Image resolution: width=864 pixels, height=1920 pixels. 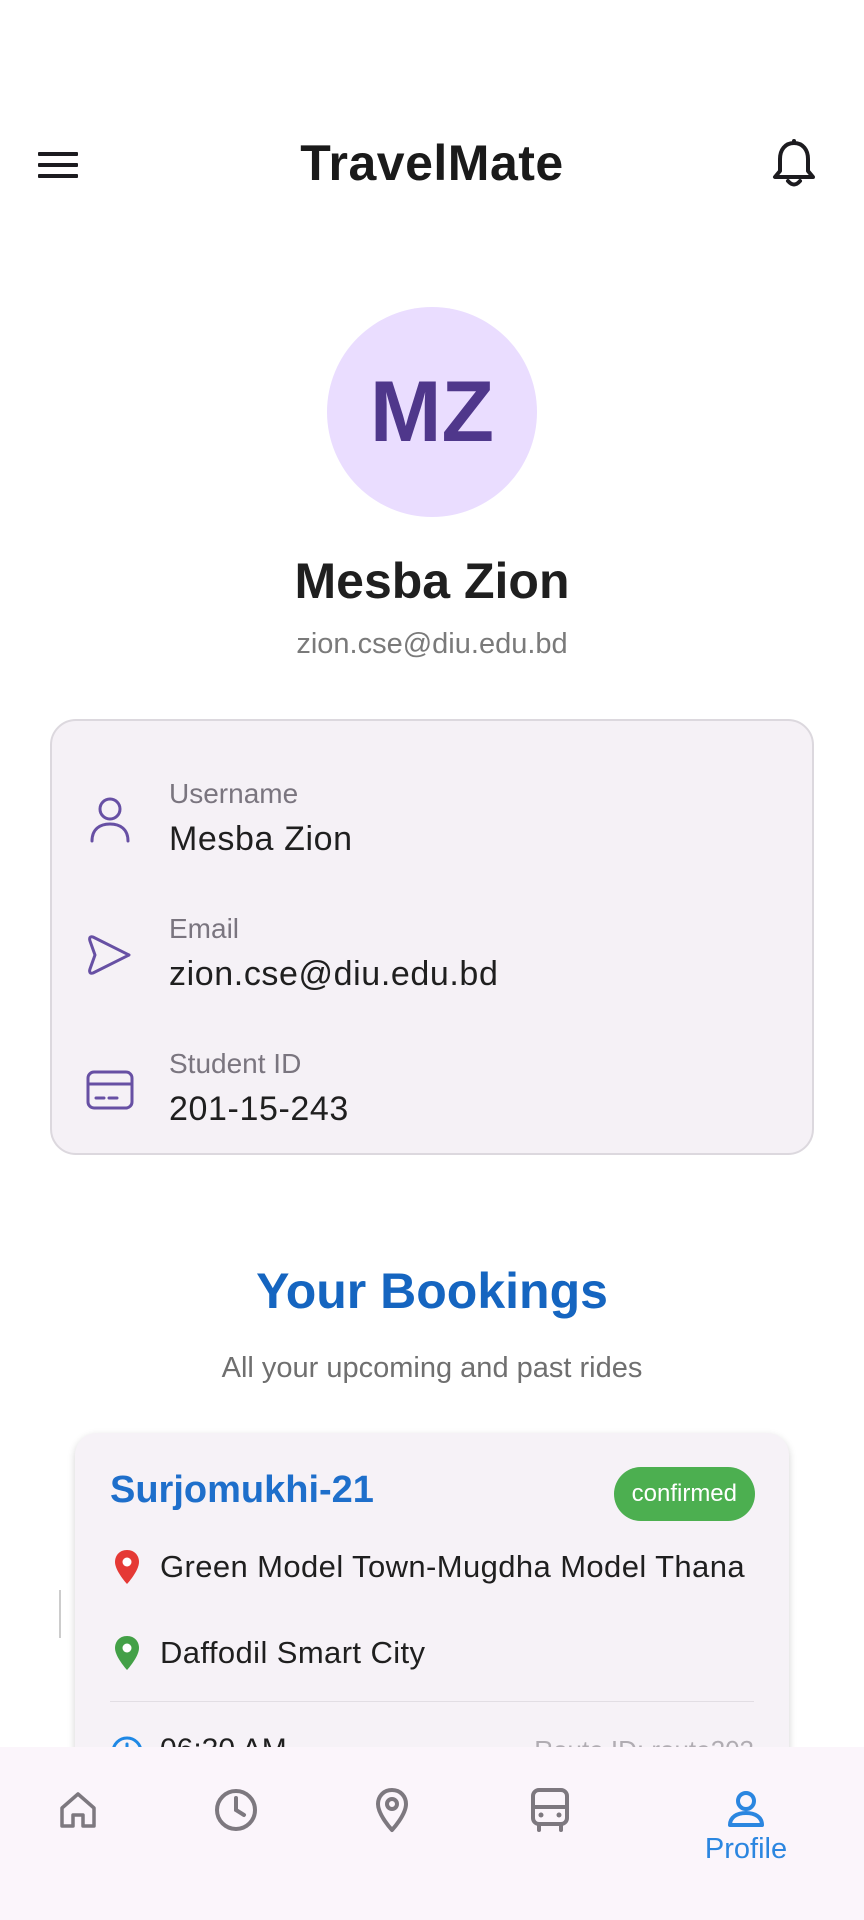 I want to click on location-pin-icon, so click(x=392, y=1810).